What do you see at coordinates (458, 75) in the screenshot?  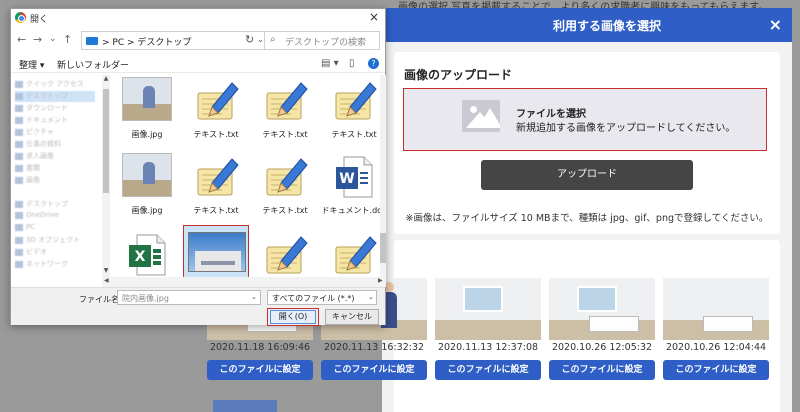 I see `upload-heading: 画像のアップロード` at bounding box center [458, 75].